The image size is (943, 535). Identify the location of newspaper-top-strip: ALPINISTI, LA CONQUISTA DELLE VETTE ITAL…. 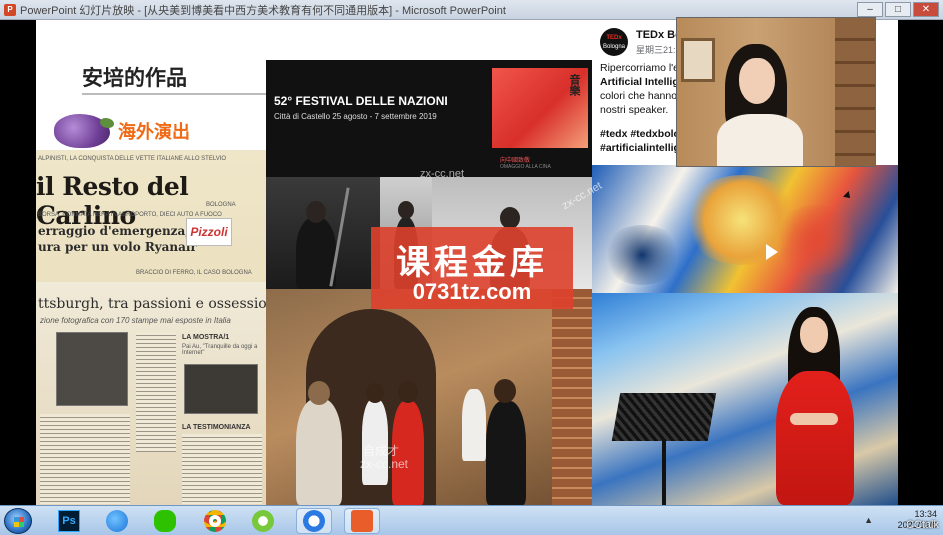
(132, 159).